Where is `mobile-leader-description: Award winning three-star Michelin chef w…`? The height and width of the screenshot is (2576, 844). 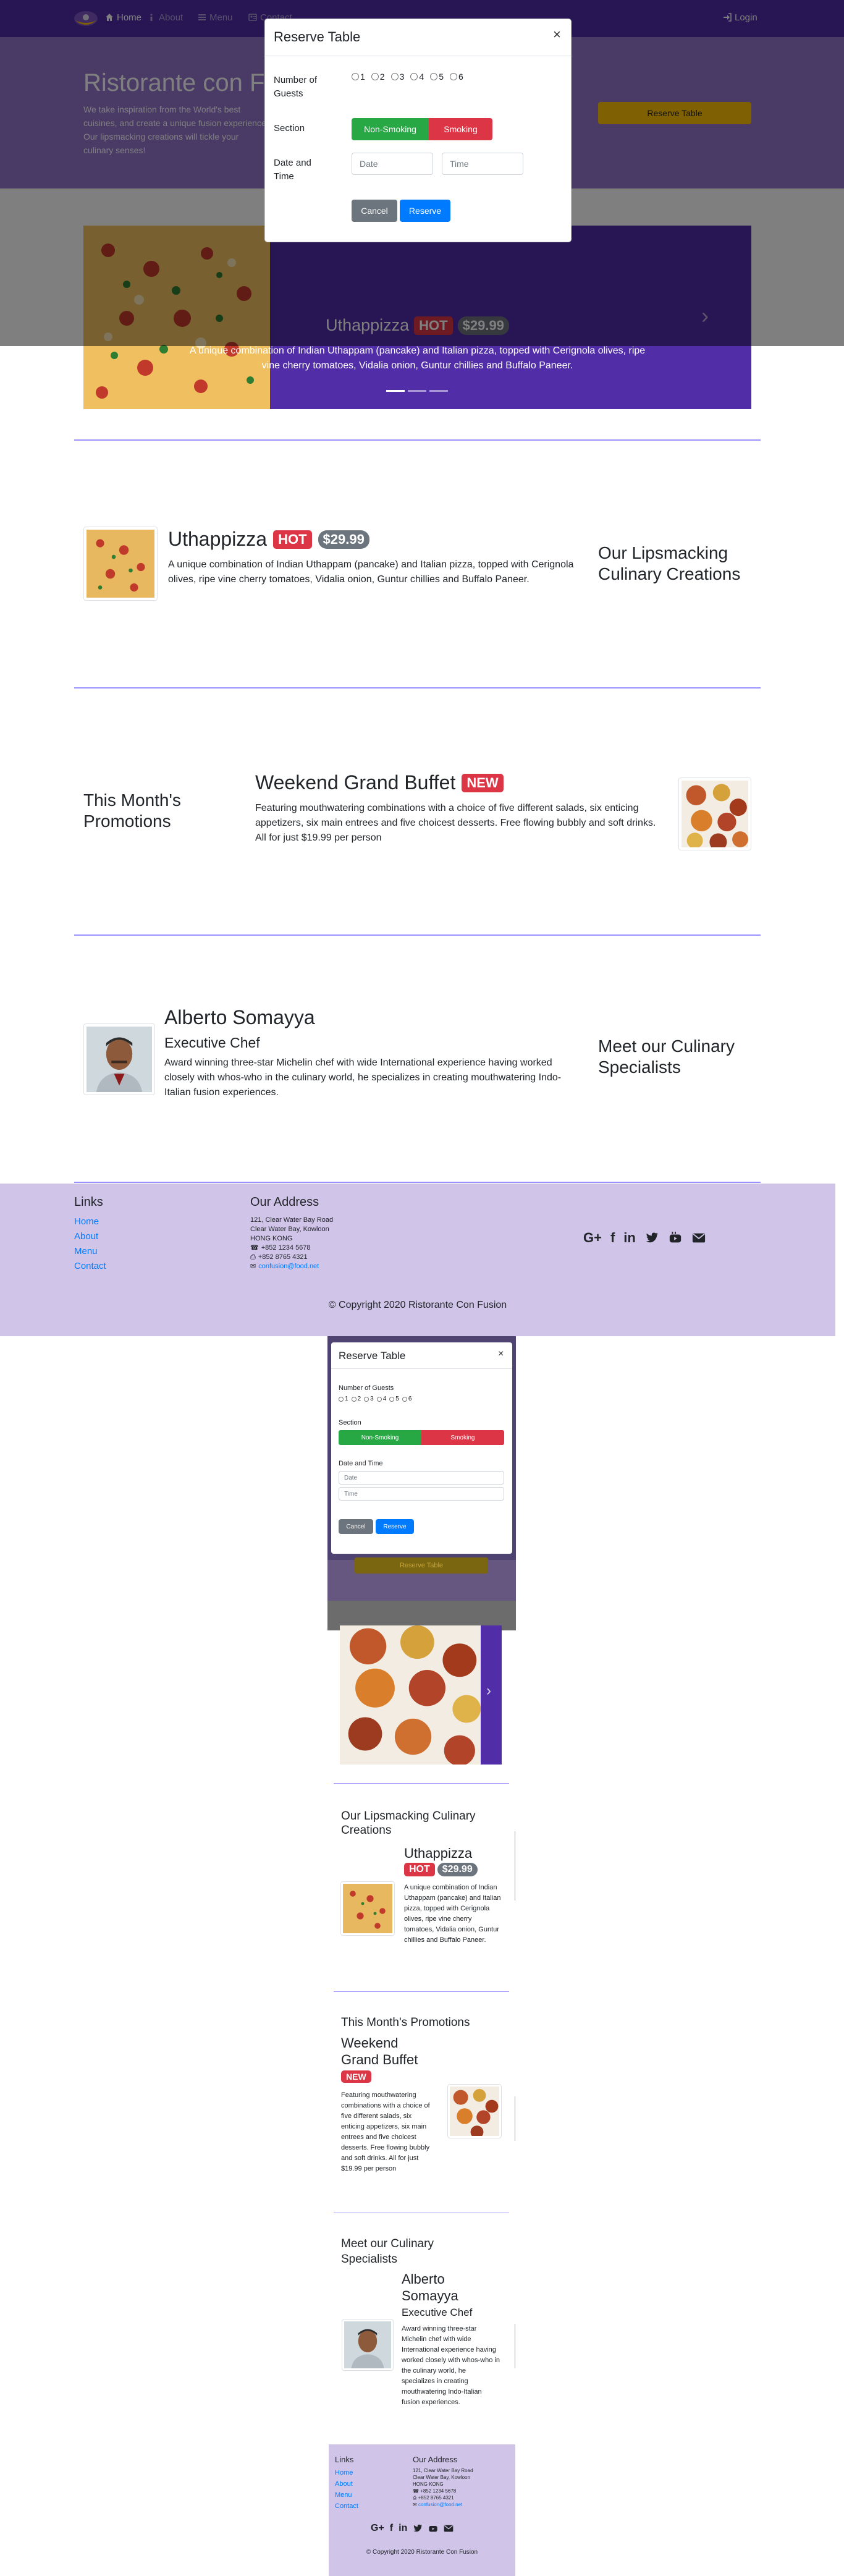
mobile-leader-description: Award winning three-star Michelin chef w… is located at coordinates (451, 2365).